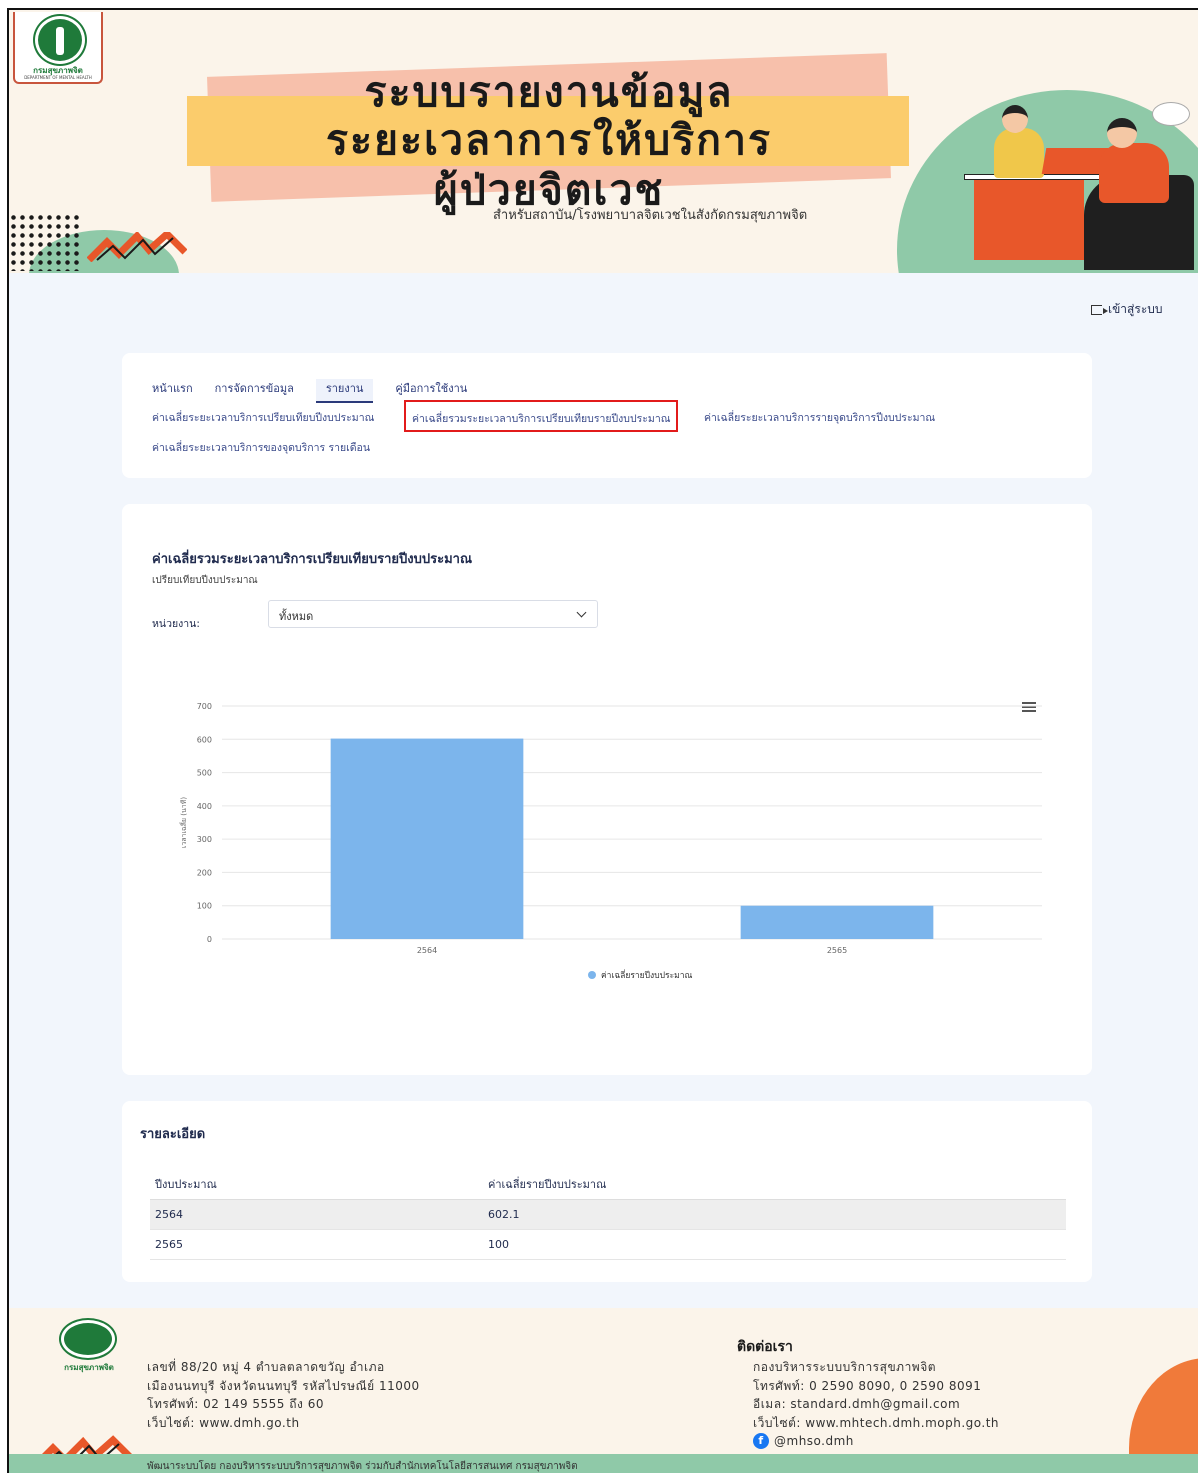 This screenshot has height=1473, width=1198. Describe the element at coordinates (316, 1184) in the screenshot. I see `column-header-fiscal-year: ปีงบประมาณ` at that location.